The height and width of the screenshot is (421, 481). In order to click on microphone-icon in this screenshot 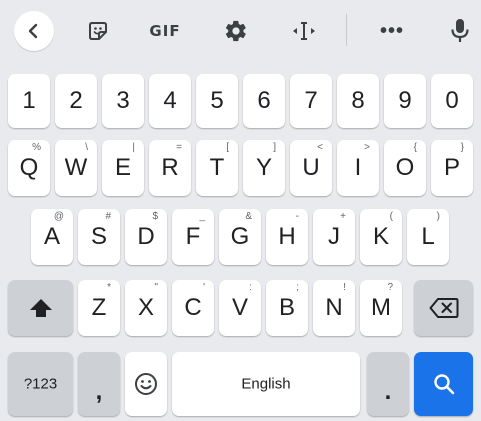, I will do `click(460, 30)`.